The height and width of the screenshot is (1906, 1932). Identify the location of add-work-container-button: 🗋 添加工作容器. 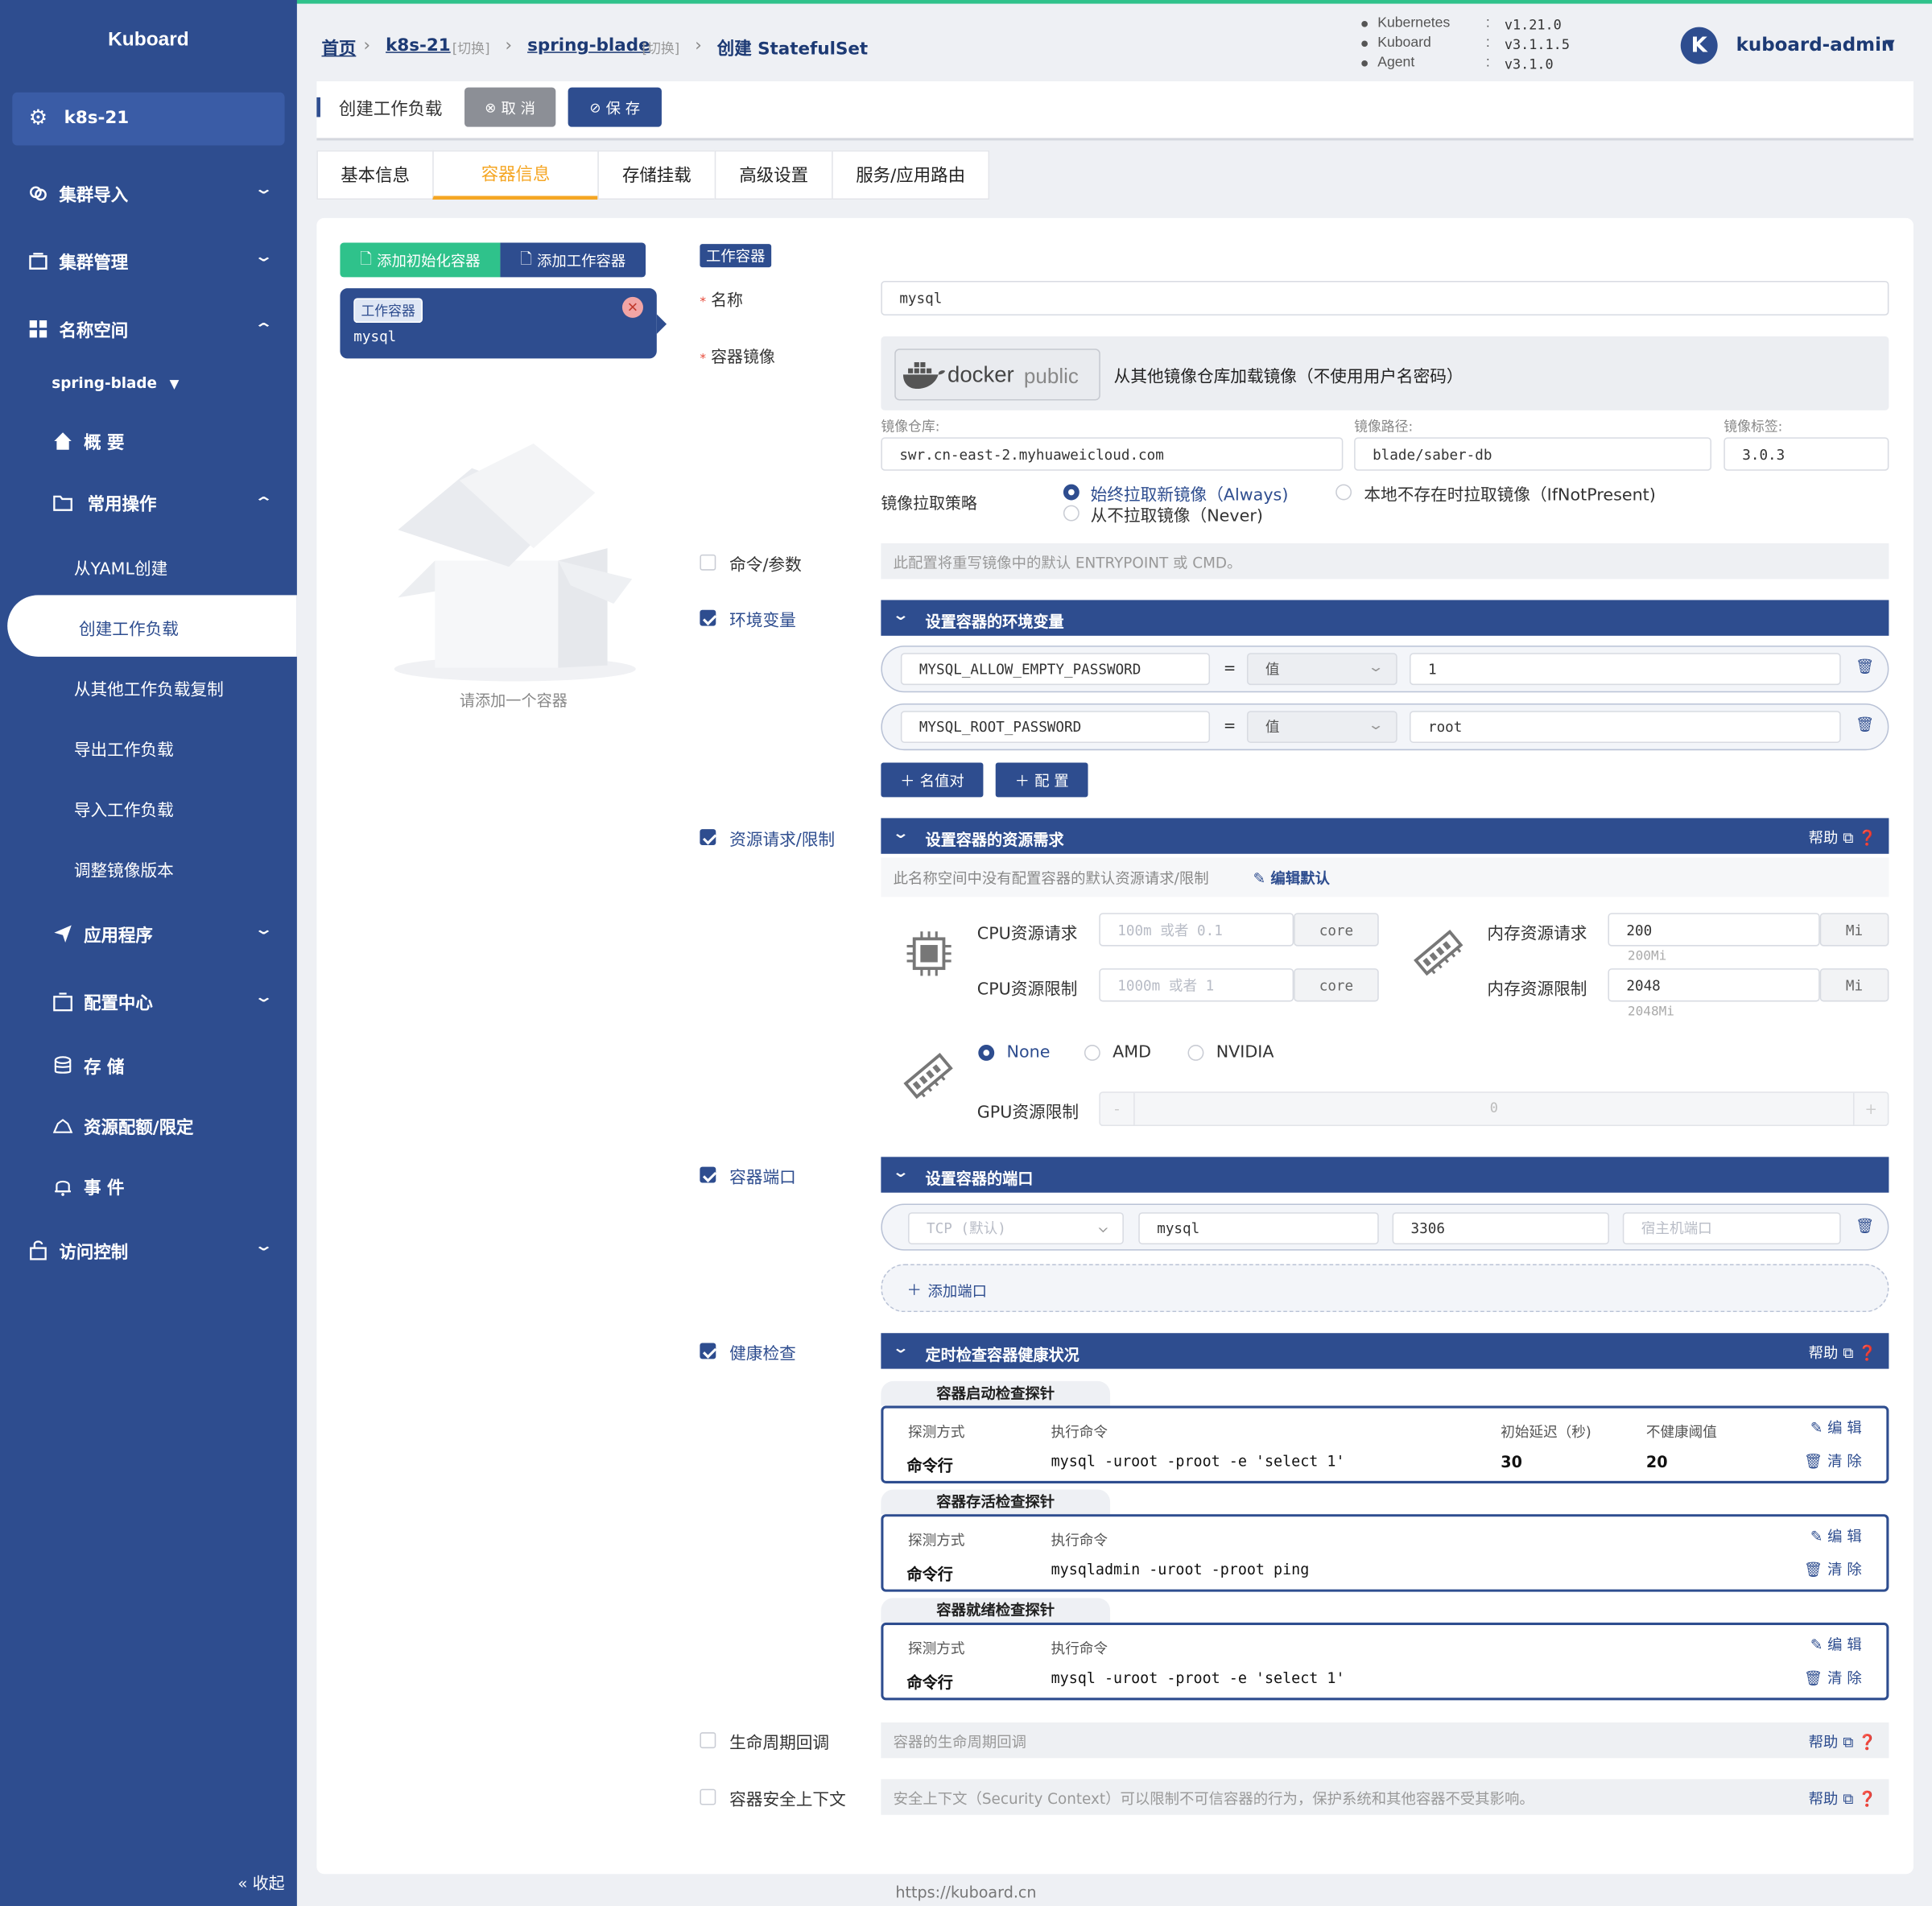
(573, 260).